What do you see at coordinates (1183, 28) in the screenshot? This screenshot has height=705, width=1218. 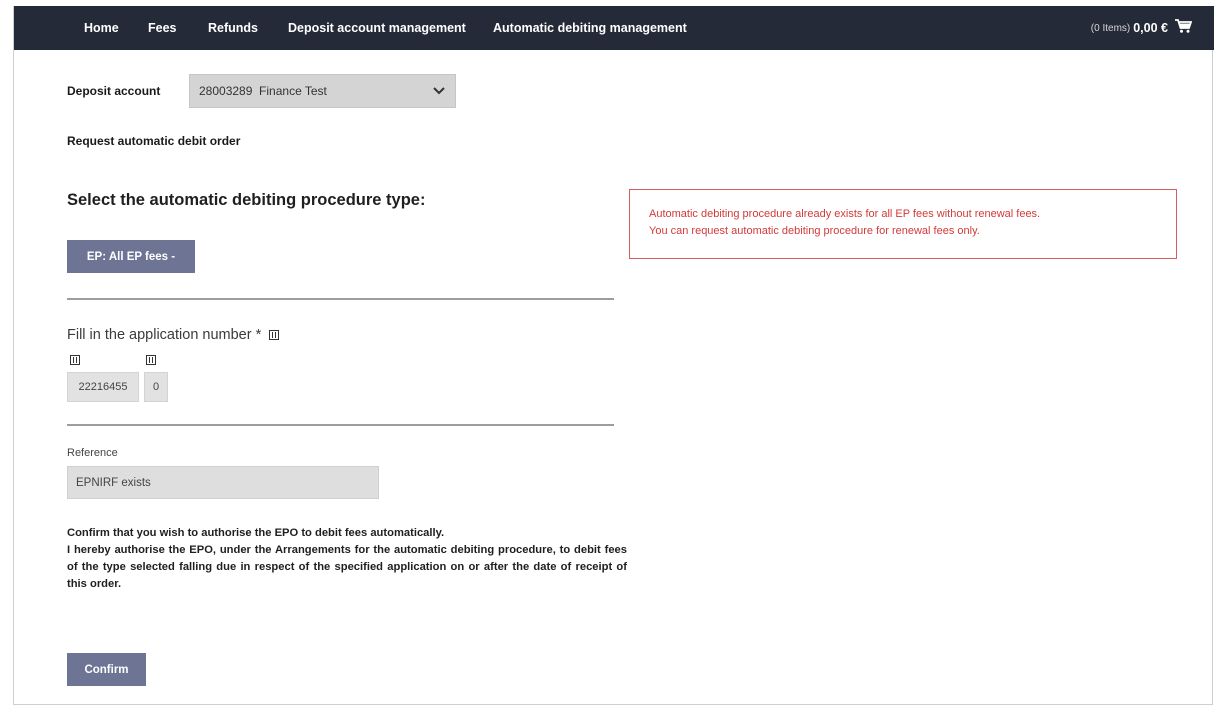 I see `cart-icon` at bounding box center [1183, 28].